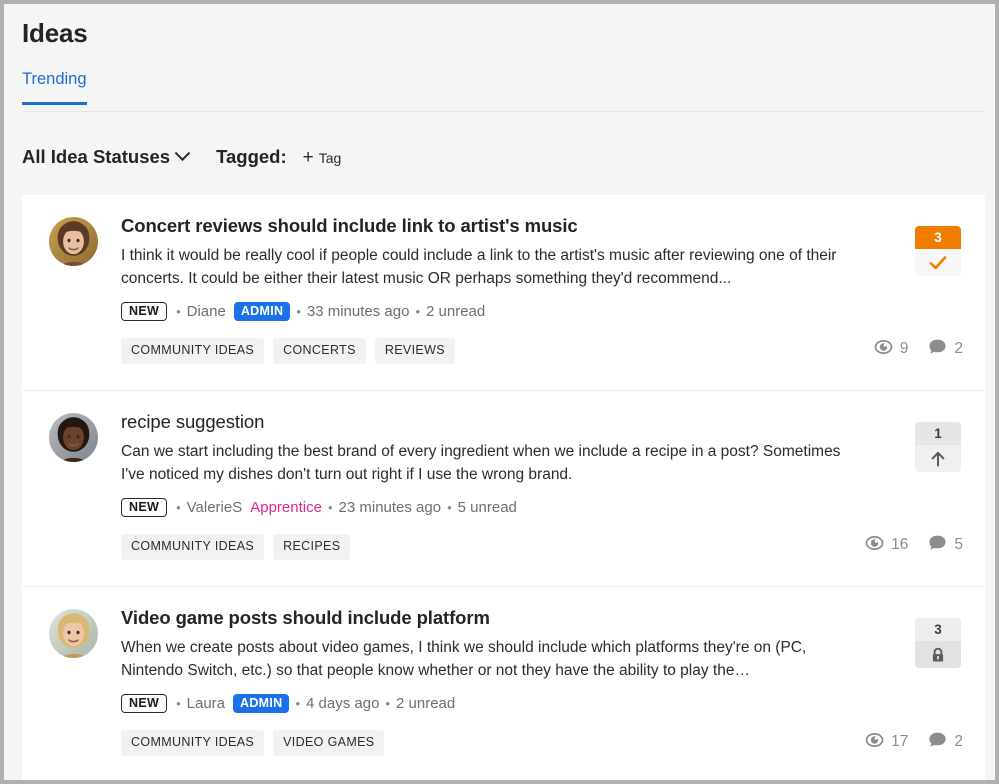 This screenshot has width=999, height=784. Describe the element at coordinates (886, 545) in the screenshot. I see `views-stat: 16` at that location.